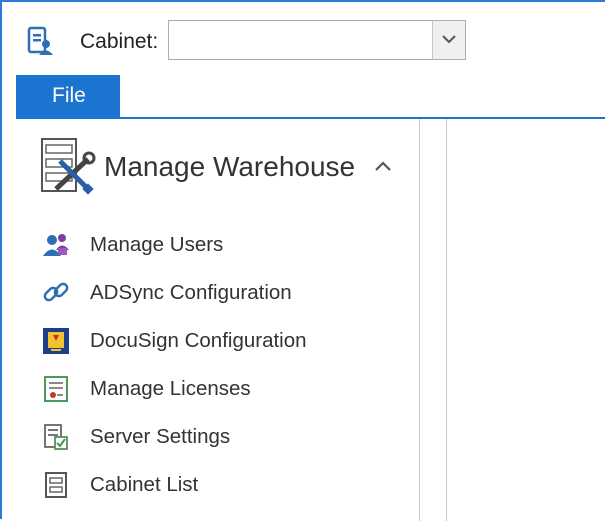  What do you see at coordinates (230, 166) in the screenshot?
I see `nav-group-title: Manage Warehouse` at bounding box center [230, 166].